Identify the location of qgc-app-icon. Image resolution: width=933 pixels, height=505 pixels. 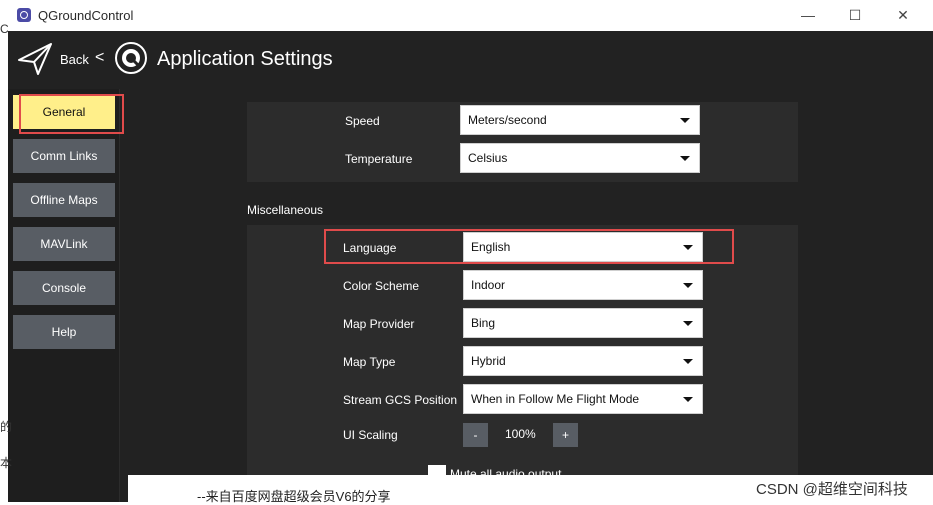
(24, 15).